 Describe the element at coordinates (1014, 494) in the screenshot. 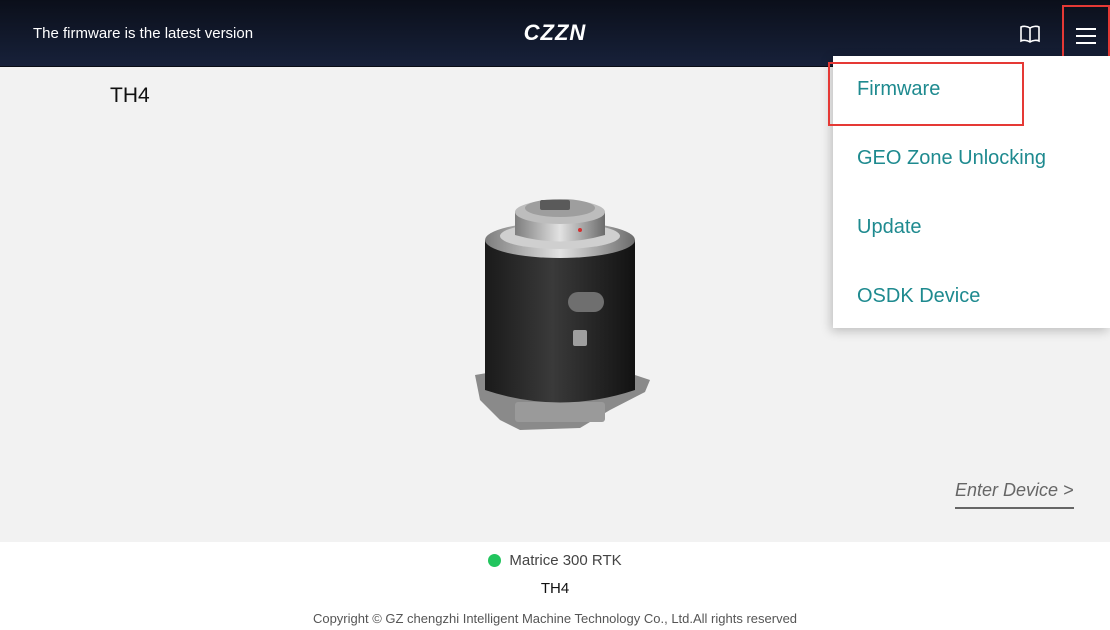

I see `enter-device-link: Enter Device >` at that location.